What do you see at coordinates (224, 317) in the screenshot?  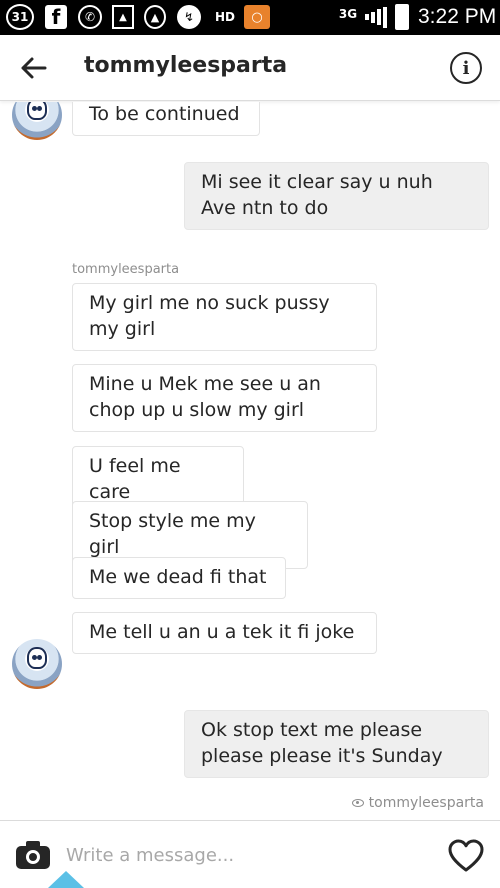 I see `message-bubble-incoming: My girl me no suck pussy my girl` at bounding box center [224, 317].